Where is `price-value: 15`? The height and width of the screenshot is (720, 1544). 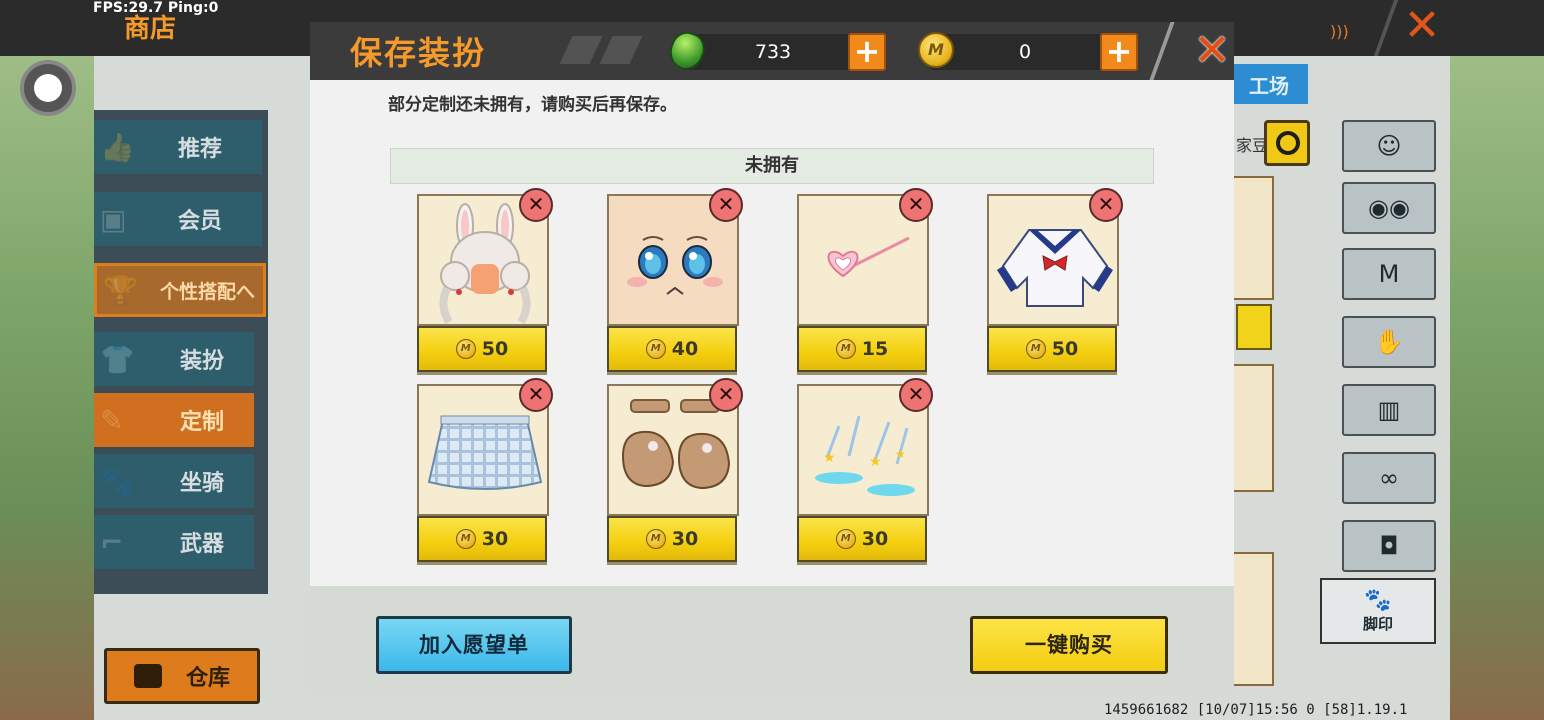 price-value: 15 is located at coordinates (875, 349).